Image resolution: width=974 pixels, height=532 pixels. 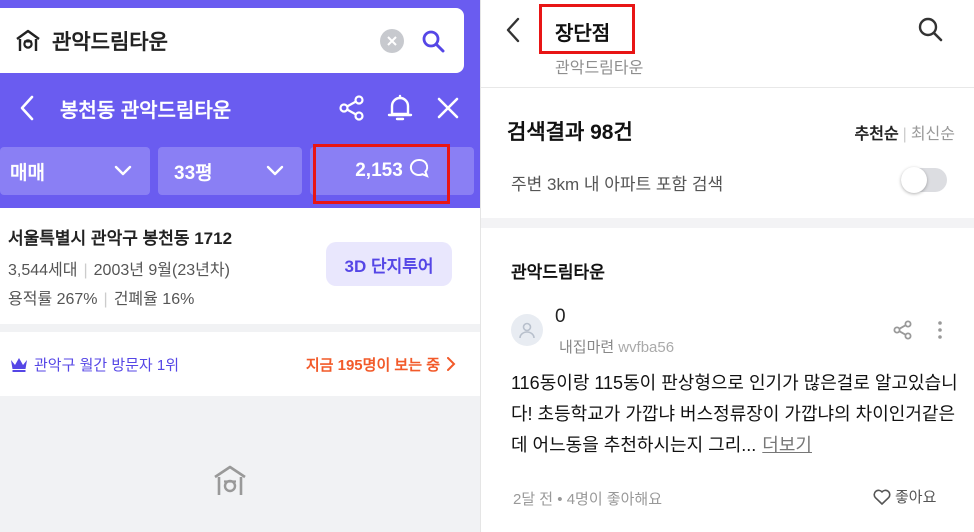 What do you see at coordinates (616, 346) in the screenshot?
I see `author-meta: 내집마련 wvfba56` at bounding box center [616, 346].